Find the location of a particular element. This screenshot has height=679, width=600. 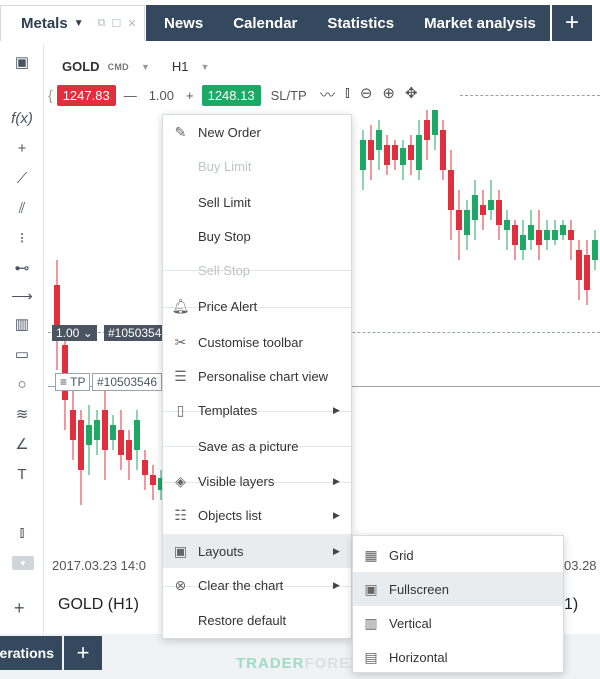

symbol-label: GOLD is located at coordinates (81, 66).